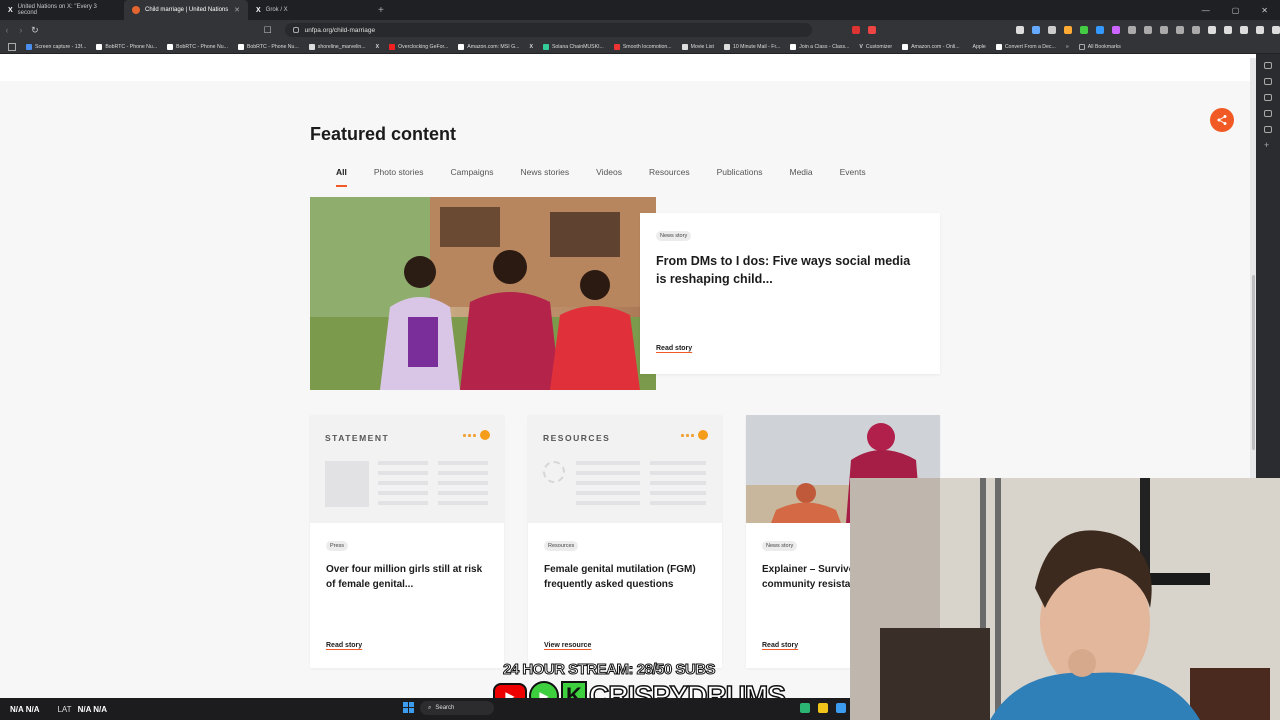  I want to click on tab-un-x: X United Nations on X: "Every 3 second, so click(62, 10).